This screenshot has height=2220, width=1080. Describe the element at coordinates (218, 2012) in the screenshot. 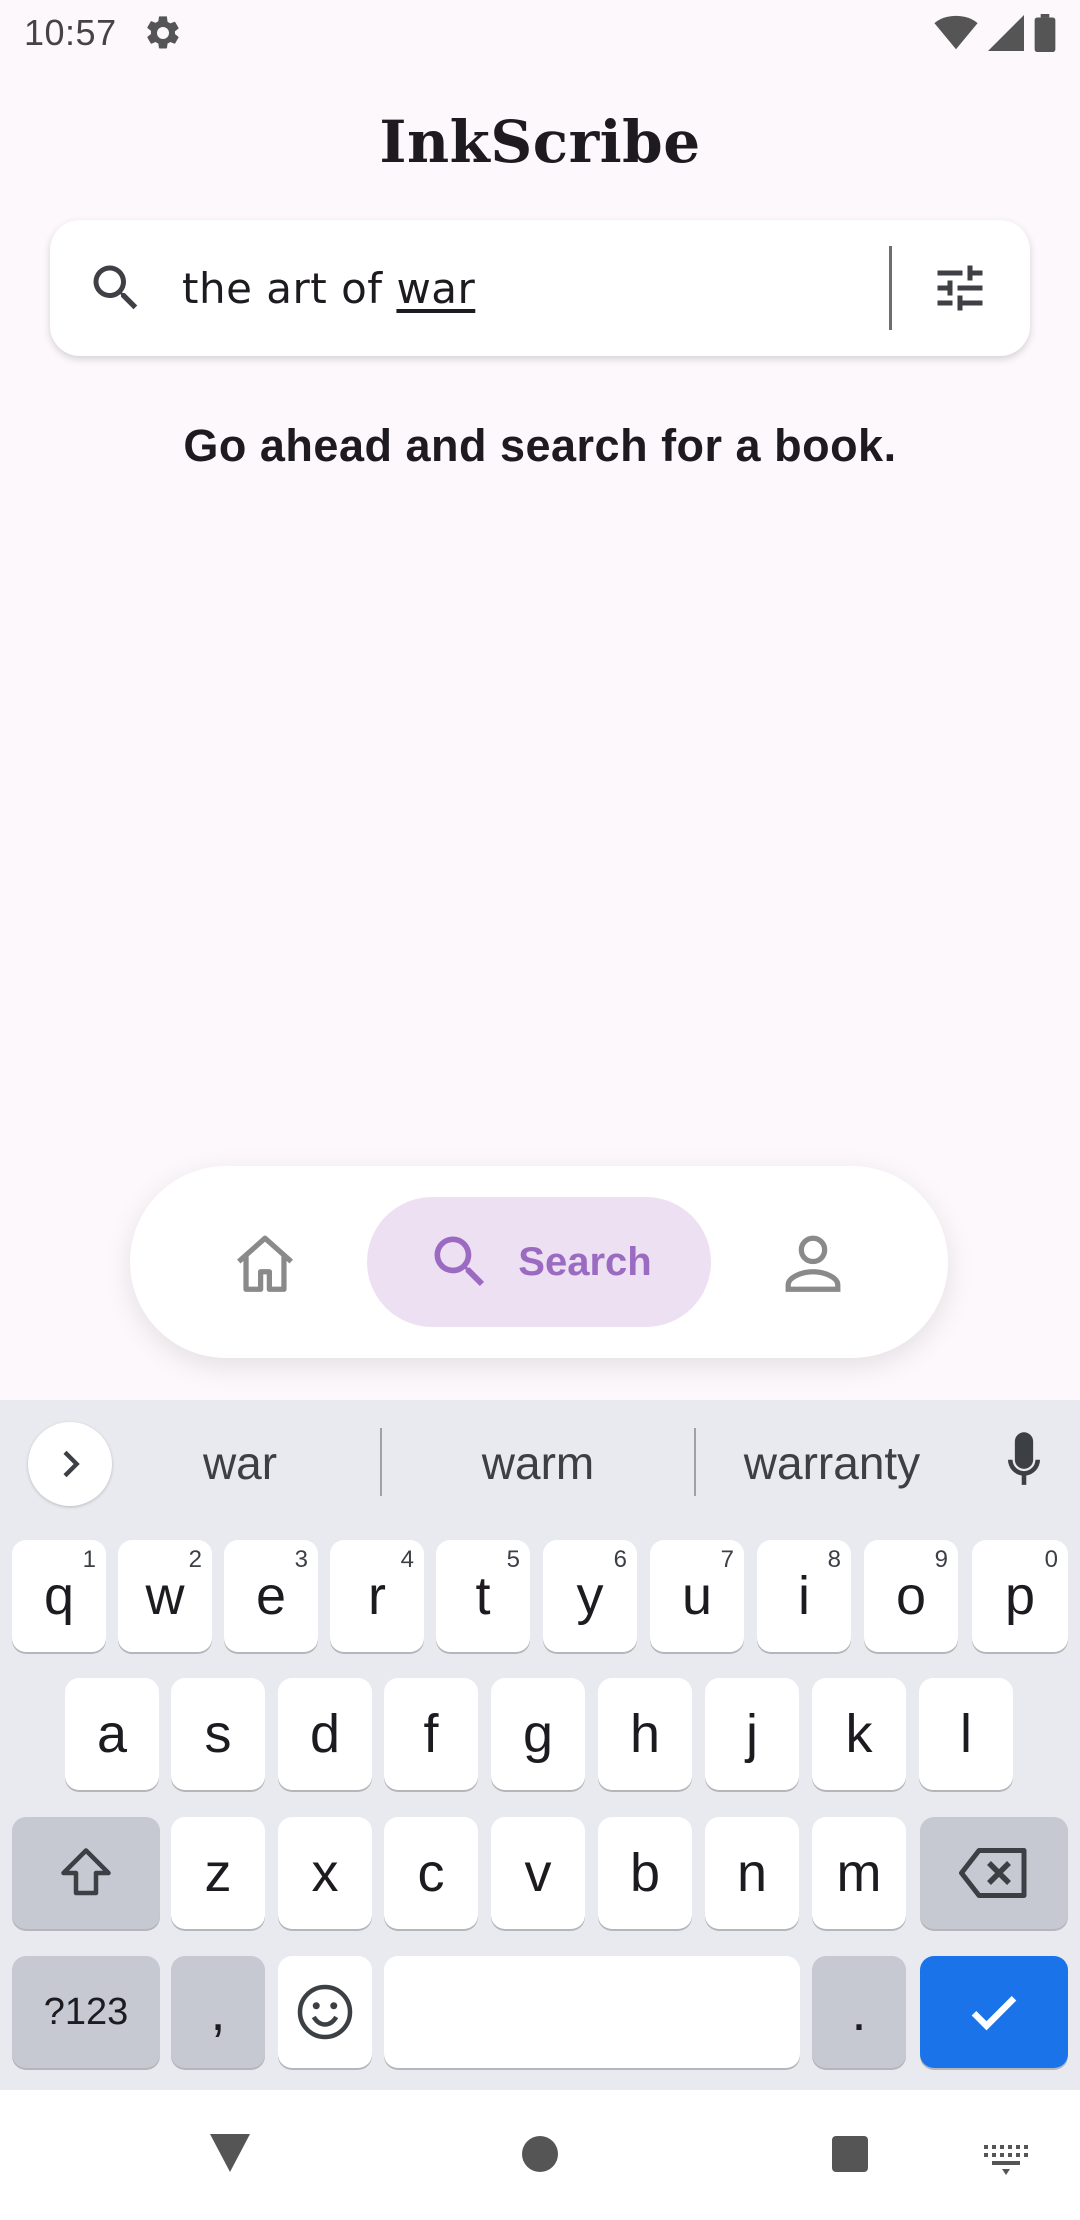

I see `comma-key: ,` at that location.